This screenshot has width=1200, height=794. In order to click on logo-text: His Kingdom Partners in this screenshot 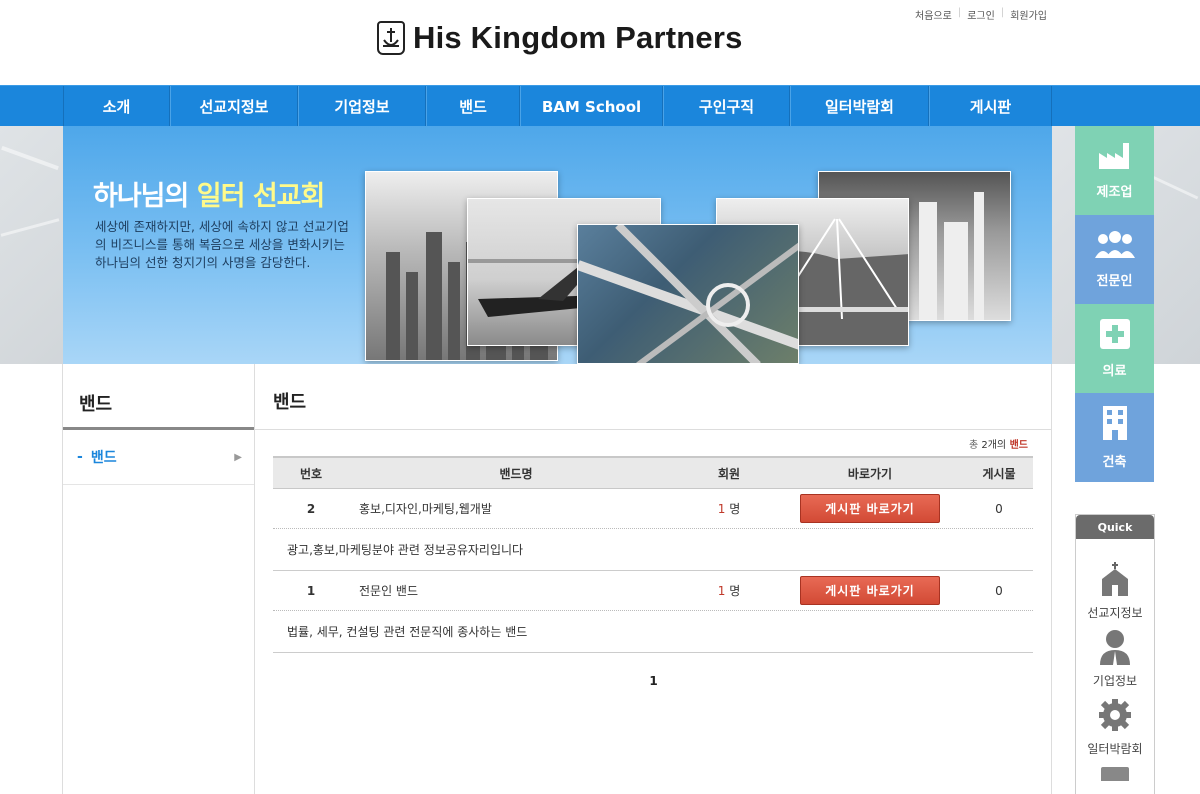, I will do `click(578, 37)`.